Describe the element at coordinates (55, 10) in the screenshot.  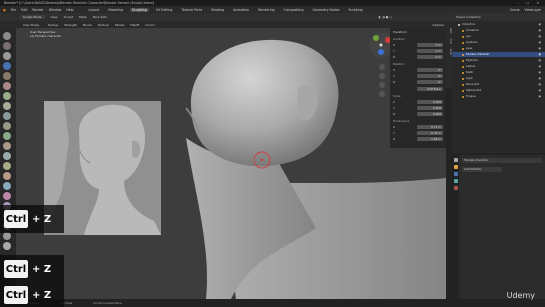
I see `menu-window: Window` at that location.